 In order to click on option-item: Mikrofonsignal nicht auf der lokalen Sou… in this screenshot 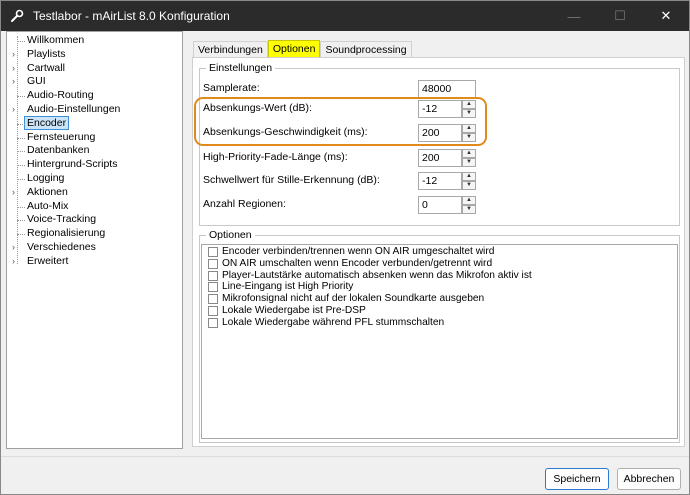, I will do `click(439, 299)`.